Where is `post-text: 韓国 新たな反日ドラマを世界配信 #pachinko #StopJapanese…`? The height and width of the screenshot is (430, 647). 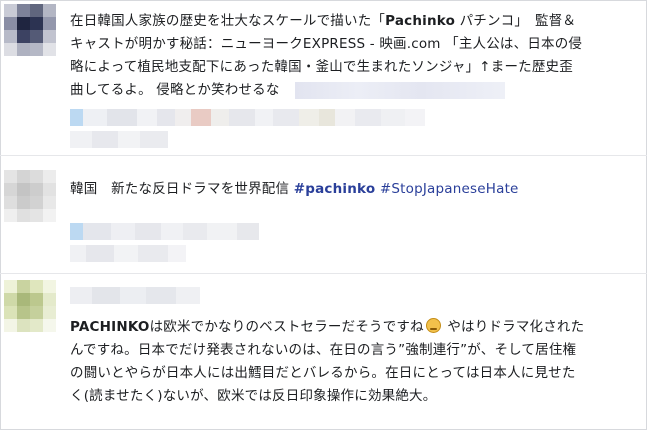 post-text: 韓国 新たな反日ドラマを世界配信 #pachinko #StopJapanese… is located at coordinates (294, 189).